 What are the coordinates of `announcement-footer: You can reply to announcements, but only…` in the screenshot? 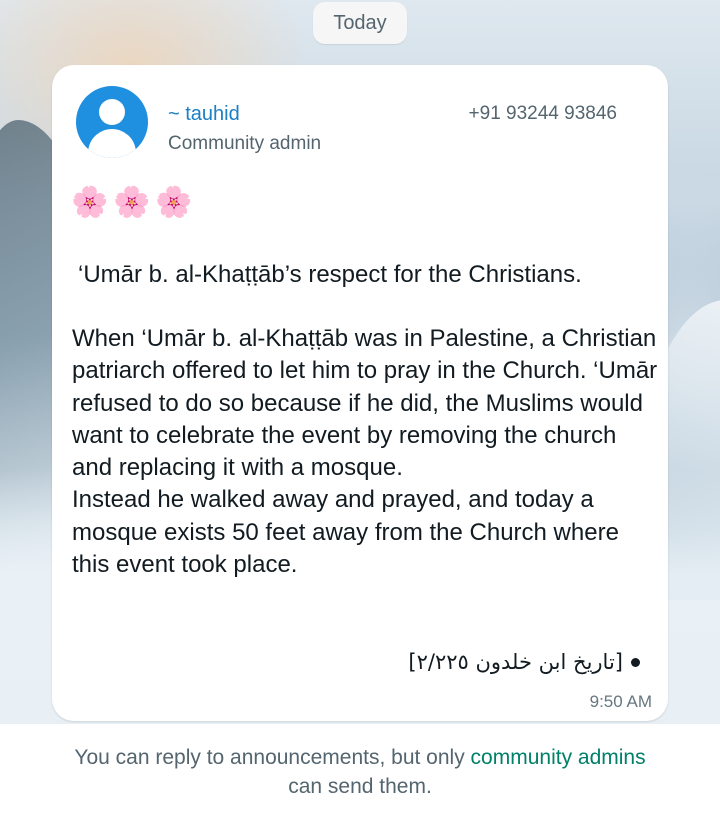 It's located at (360, 772).